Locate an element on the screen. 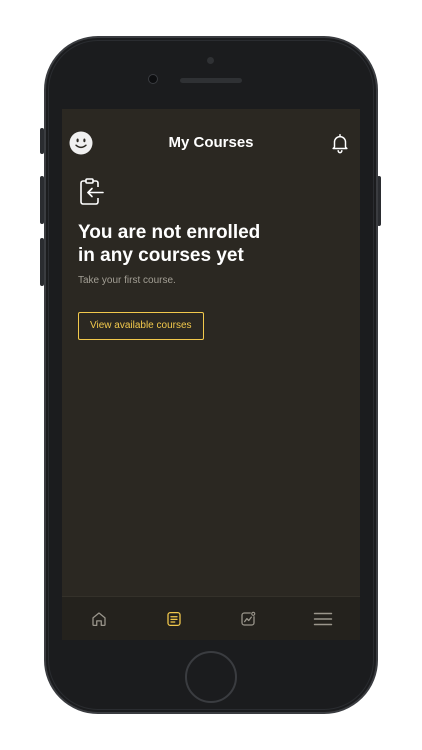 Image resolution: width=422 pixels, height=750 pixels. clipboard-arrow-icon is located at coordinates (92, 191).